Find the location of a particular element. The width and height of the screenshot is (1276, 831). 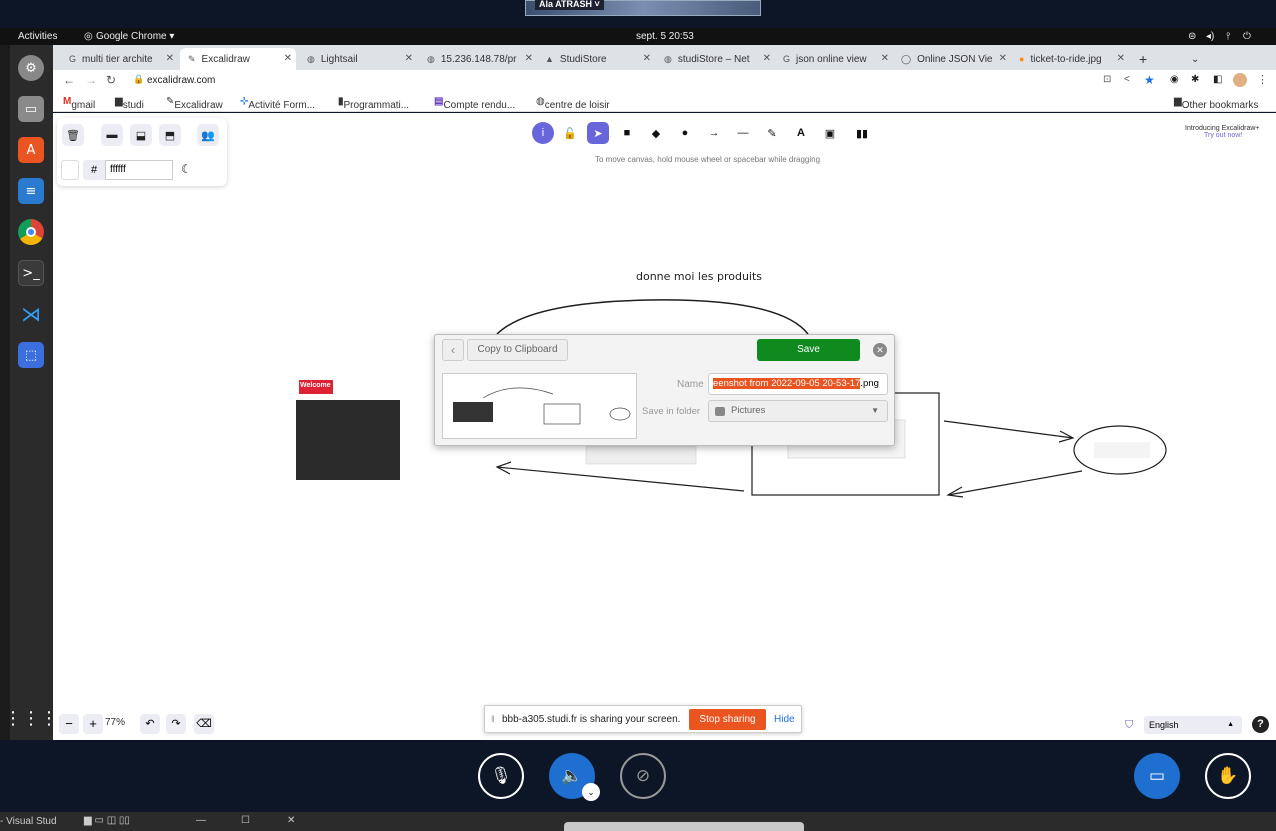

host-taskbar: - Visual Stud ▆ ▭ ◫ ▯▯ — ☐ ✕ is located at coordinates (638, 821).